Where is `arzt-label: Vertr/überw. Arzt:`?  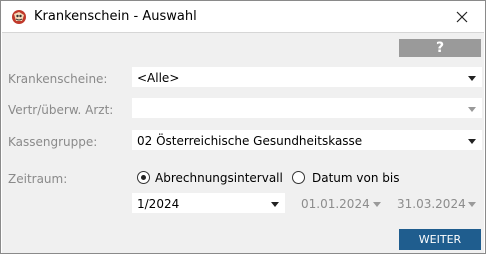 arzt-label: Vertr/überw. Arzt: is located at coordinates (61, 110).